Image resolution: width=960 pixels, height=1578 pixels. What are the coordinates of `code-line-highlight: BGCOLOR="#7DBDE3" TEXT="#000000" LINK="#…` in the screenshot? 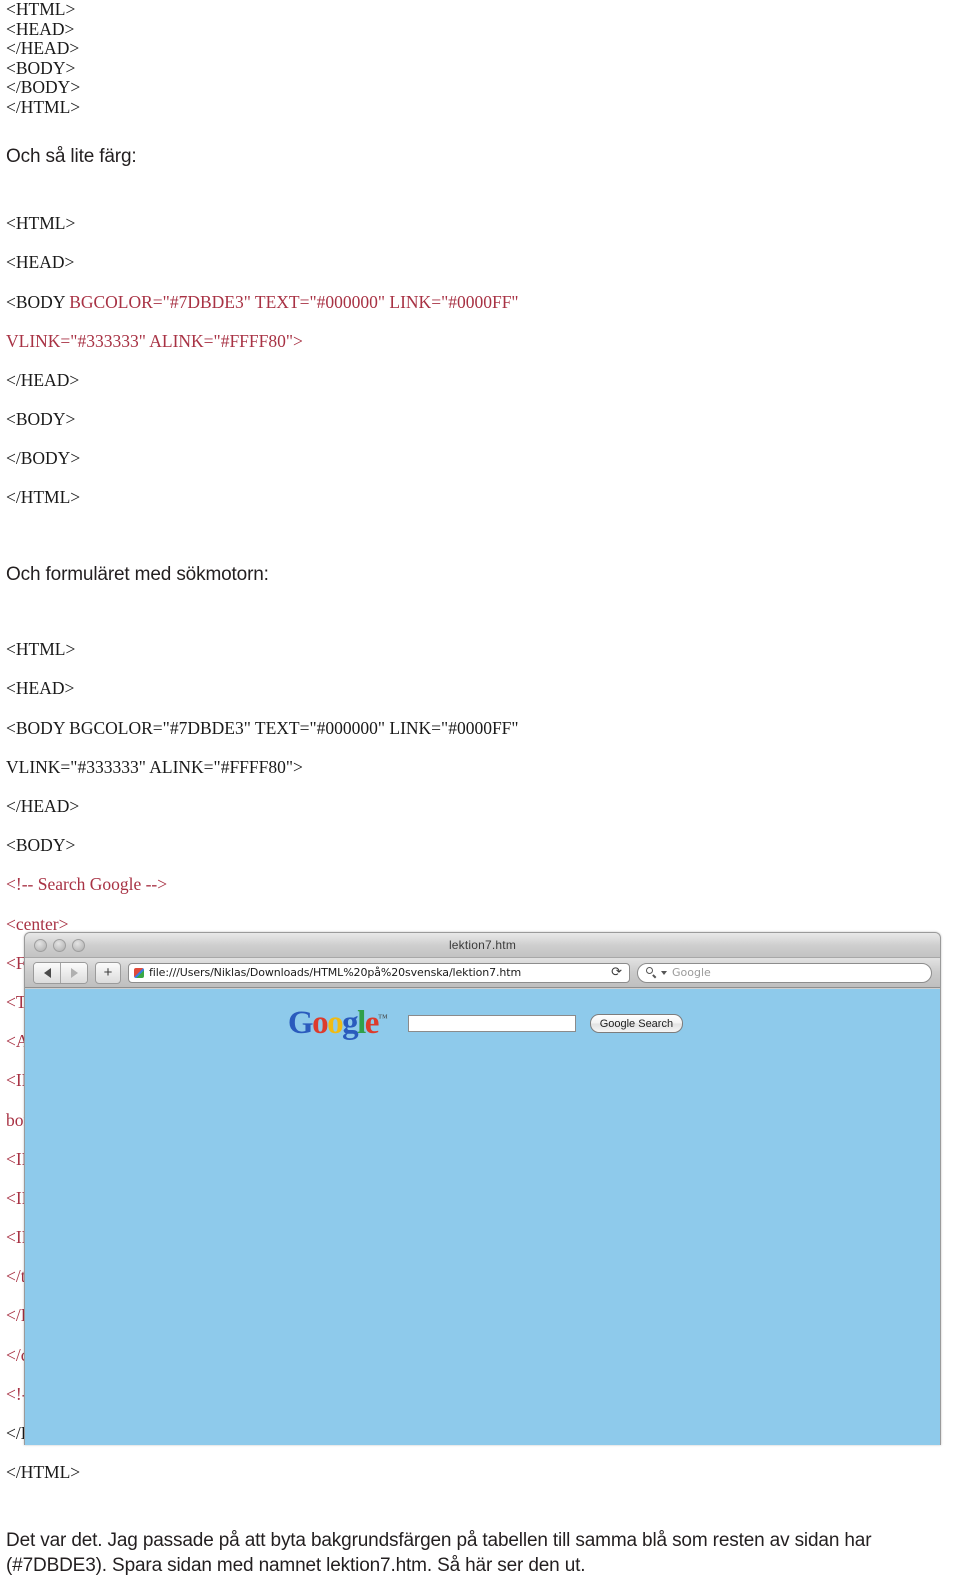 It's located at (294, 301).